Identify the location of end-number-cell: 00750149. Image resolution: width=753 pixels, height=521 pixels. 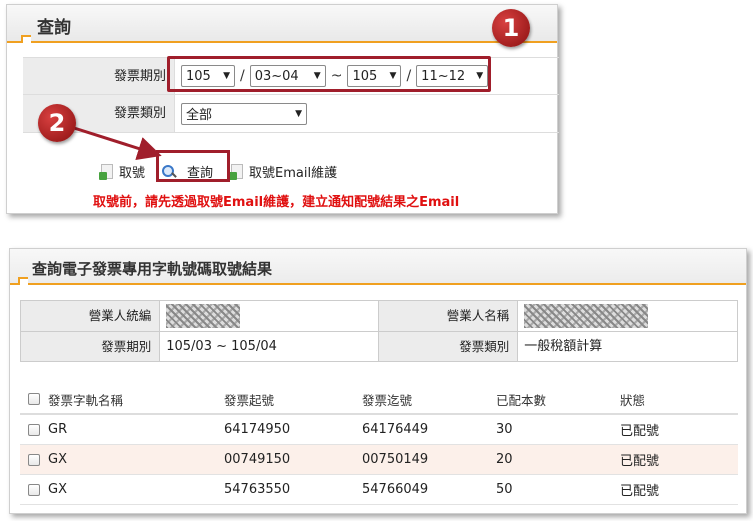
(395, 459).